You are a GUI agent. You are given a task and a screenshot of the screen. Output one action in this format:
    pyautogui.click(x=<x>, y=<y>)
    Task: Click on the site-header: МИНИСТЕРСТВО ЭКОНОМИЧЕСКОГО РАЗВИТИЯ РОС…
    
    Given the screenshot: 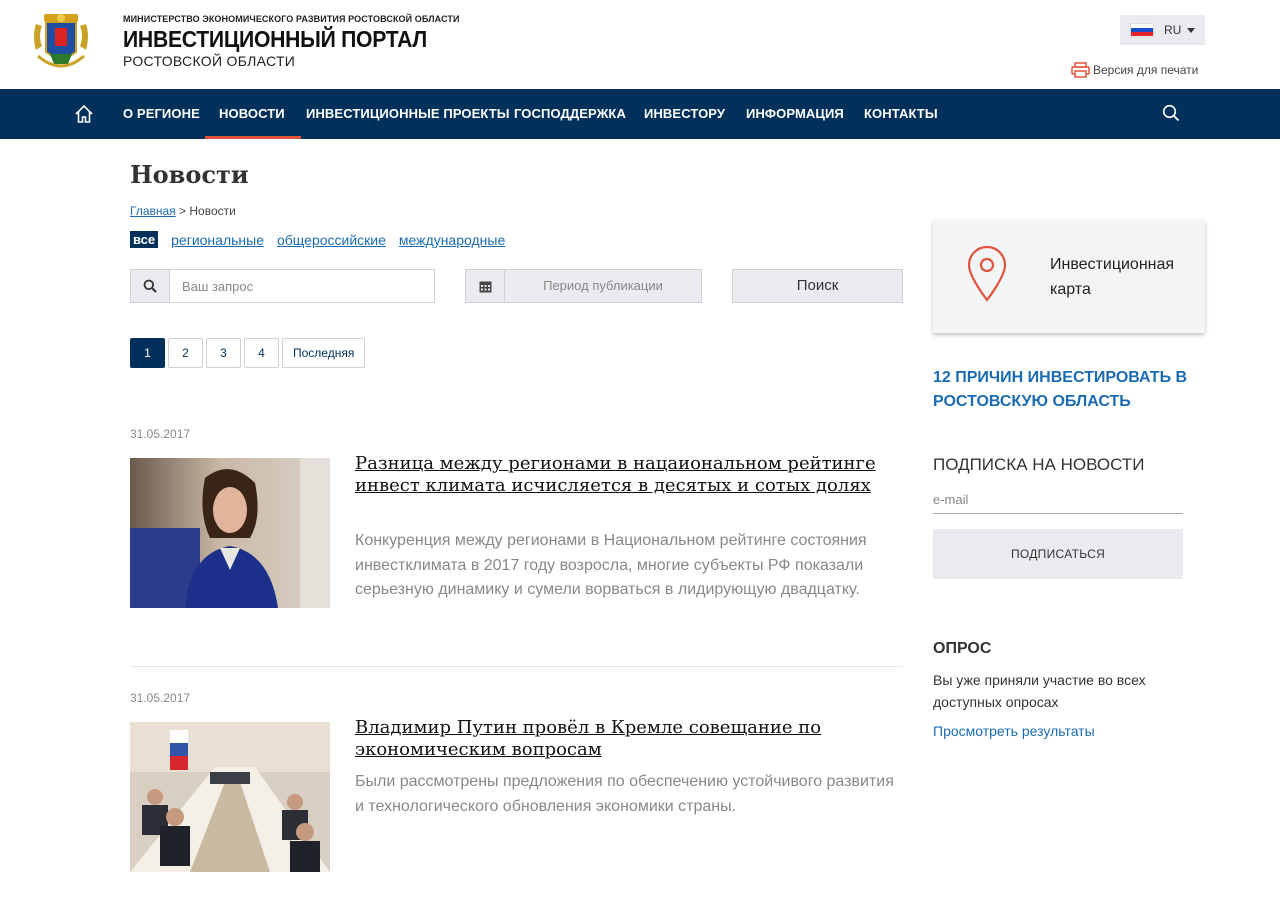 What is the action you would take?
    pyautogui.click(x=640, y=44)
    